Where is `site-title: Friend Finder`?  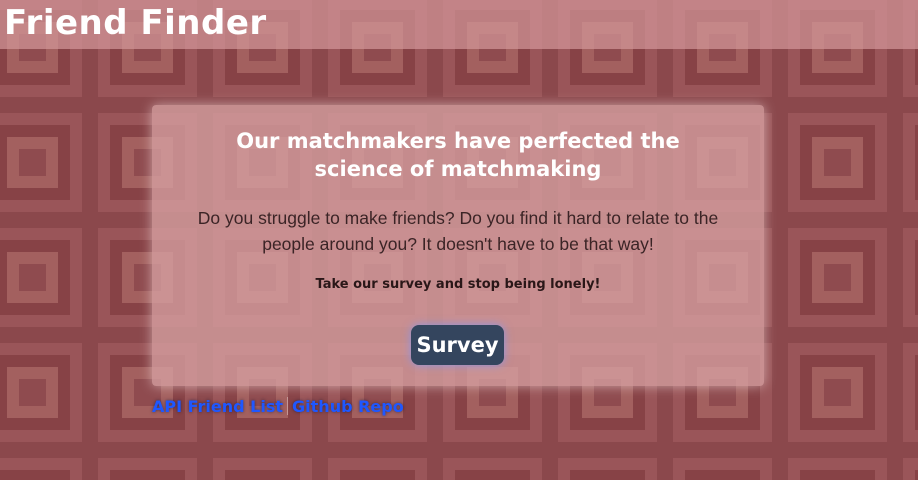
site-title: Friend Finder is located at coordinates (135, 23).